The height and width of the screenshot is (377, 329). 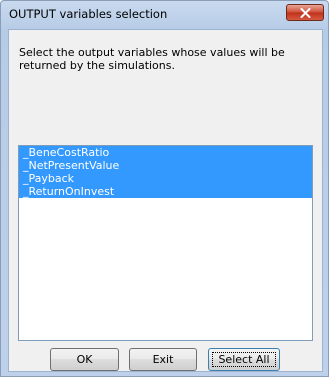 I want to click on close-icon, so click(x=305, y=13).